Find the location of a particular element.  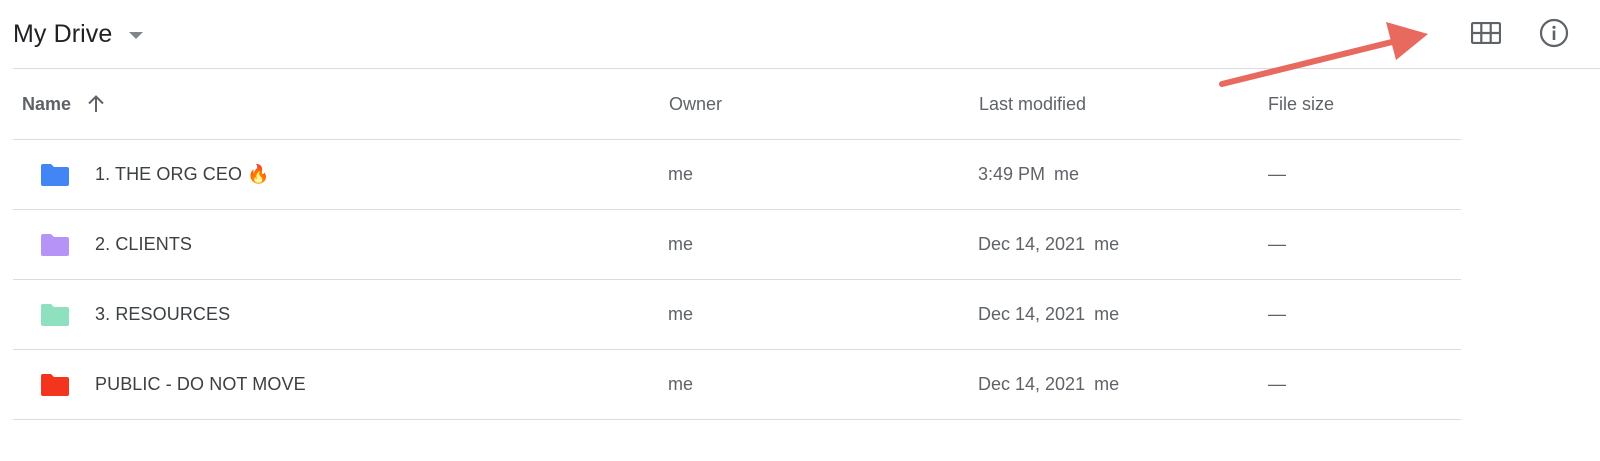

grid-view-icon is located at coordinates (1486, 33).